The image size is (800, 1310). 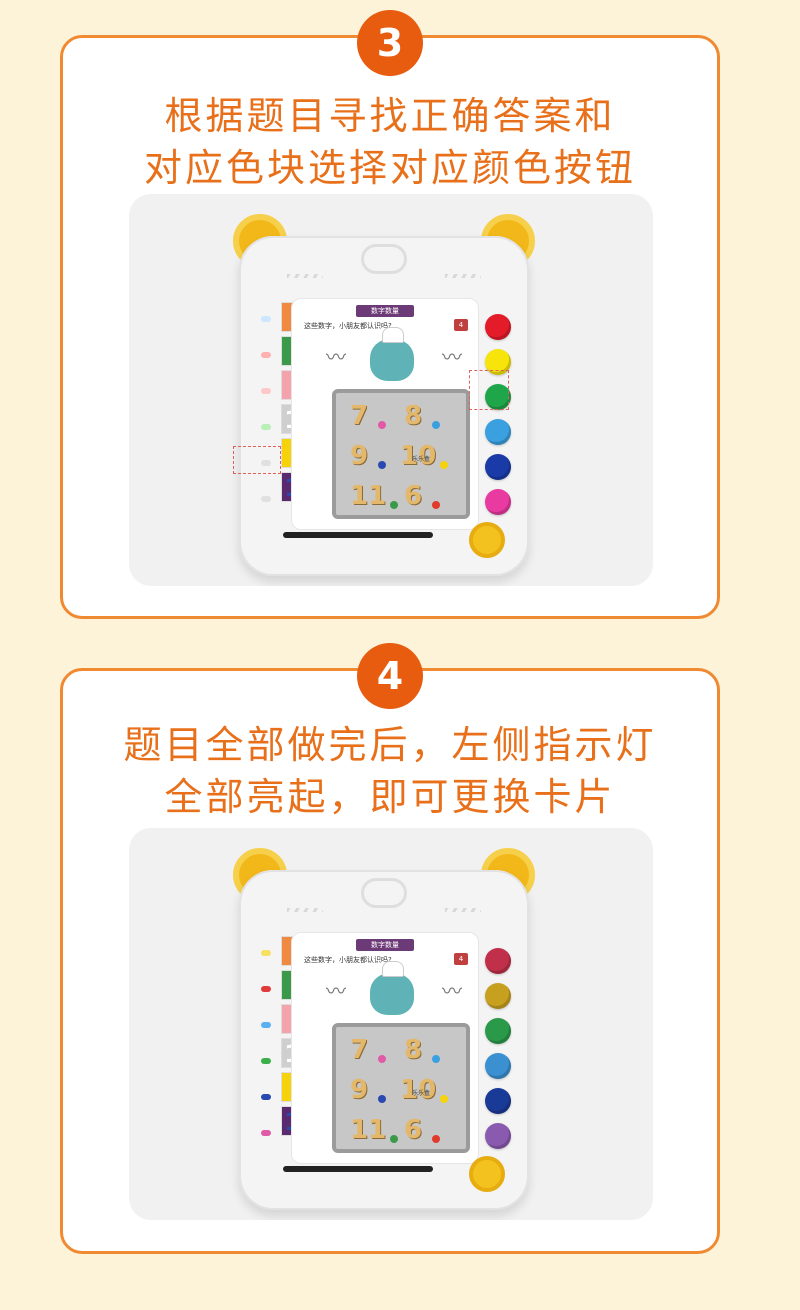 I want to click on step-title-line: 题目全部做完后，左侧指示灯, so click(x=390, y=745).